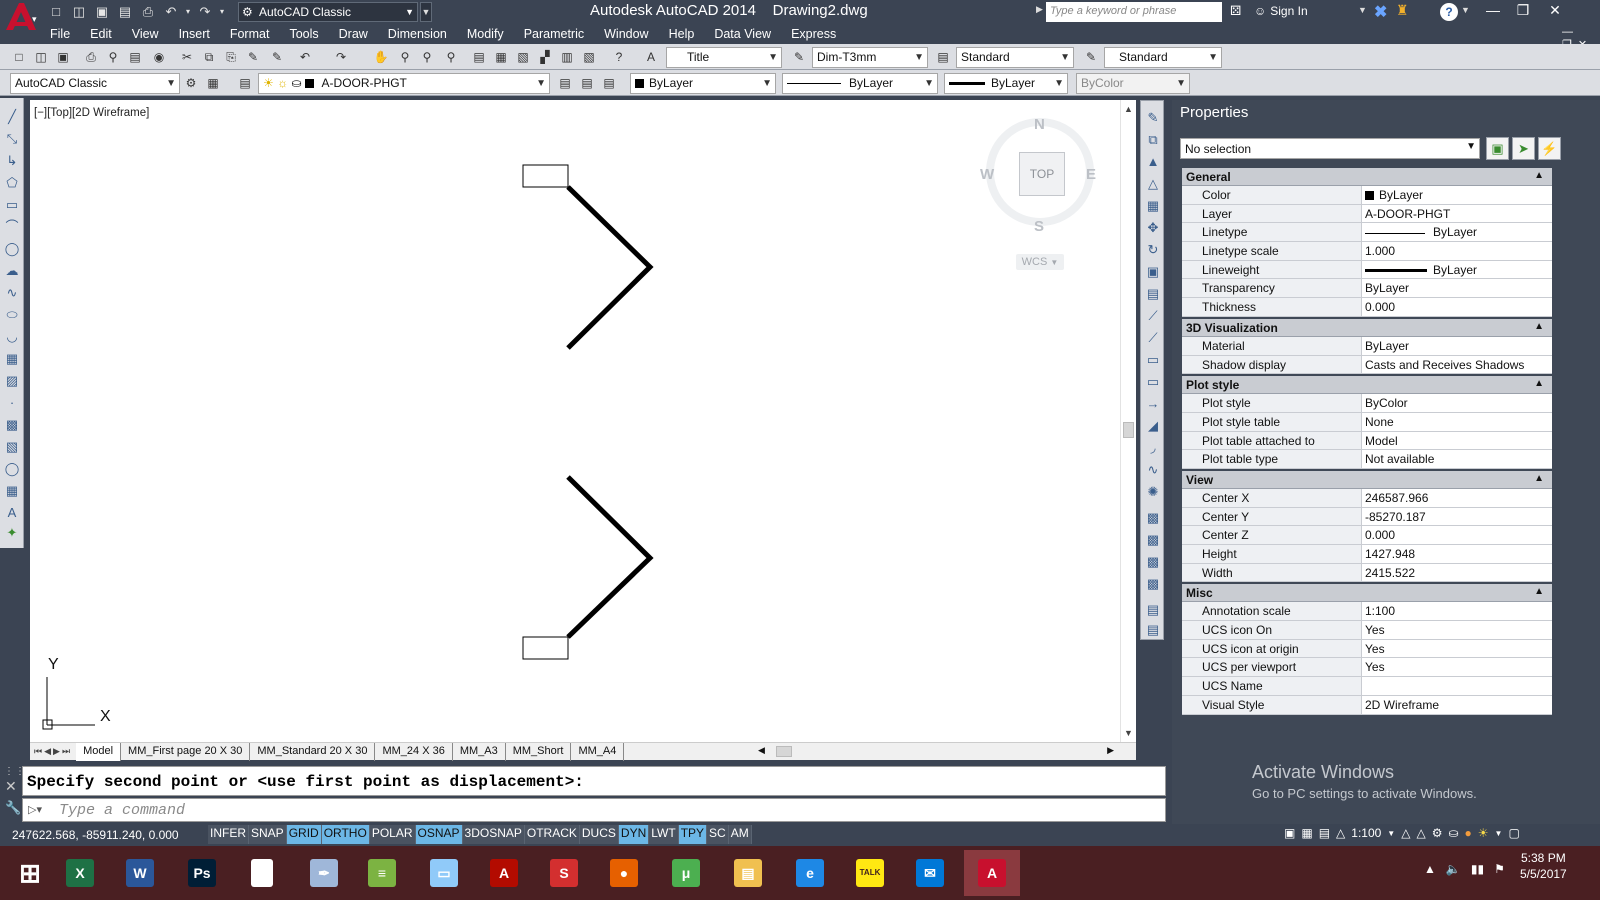 This screenshot has width=1600, height=900. What do you see at coordinates (860, 83) in the screenshot?
I see `linetype-select: ByLayer ▼` at bounding box center [860, 83].